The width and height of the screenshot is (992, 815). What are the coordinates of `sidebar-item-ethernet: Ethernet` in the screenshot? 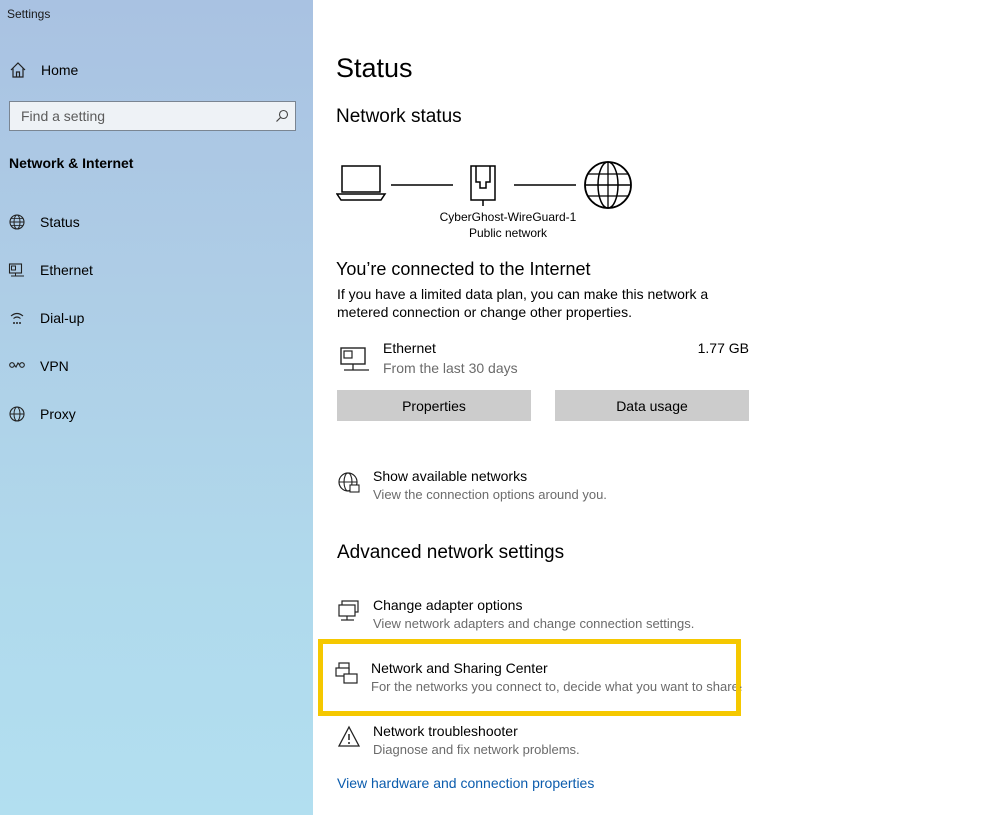 It's located at (156, 270).